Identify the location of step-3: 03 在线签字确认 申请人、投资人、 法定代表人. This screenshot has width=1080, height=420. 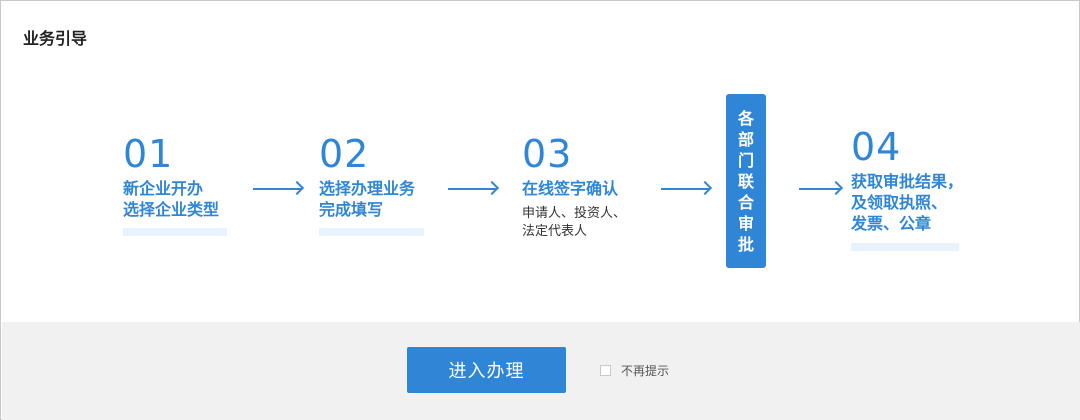
(574, 187).